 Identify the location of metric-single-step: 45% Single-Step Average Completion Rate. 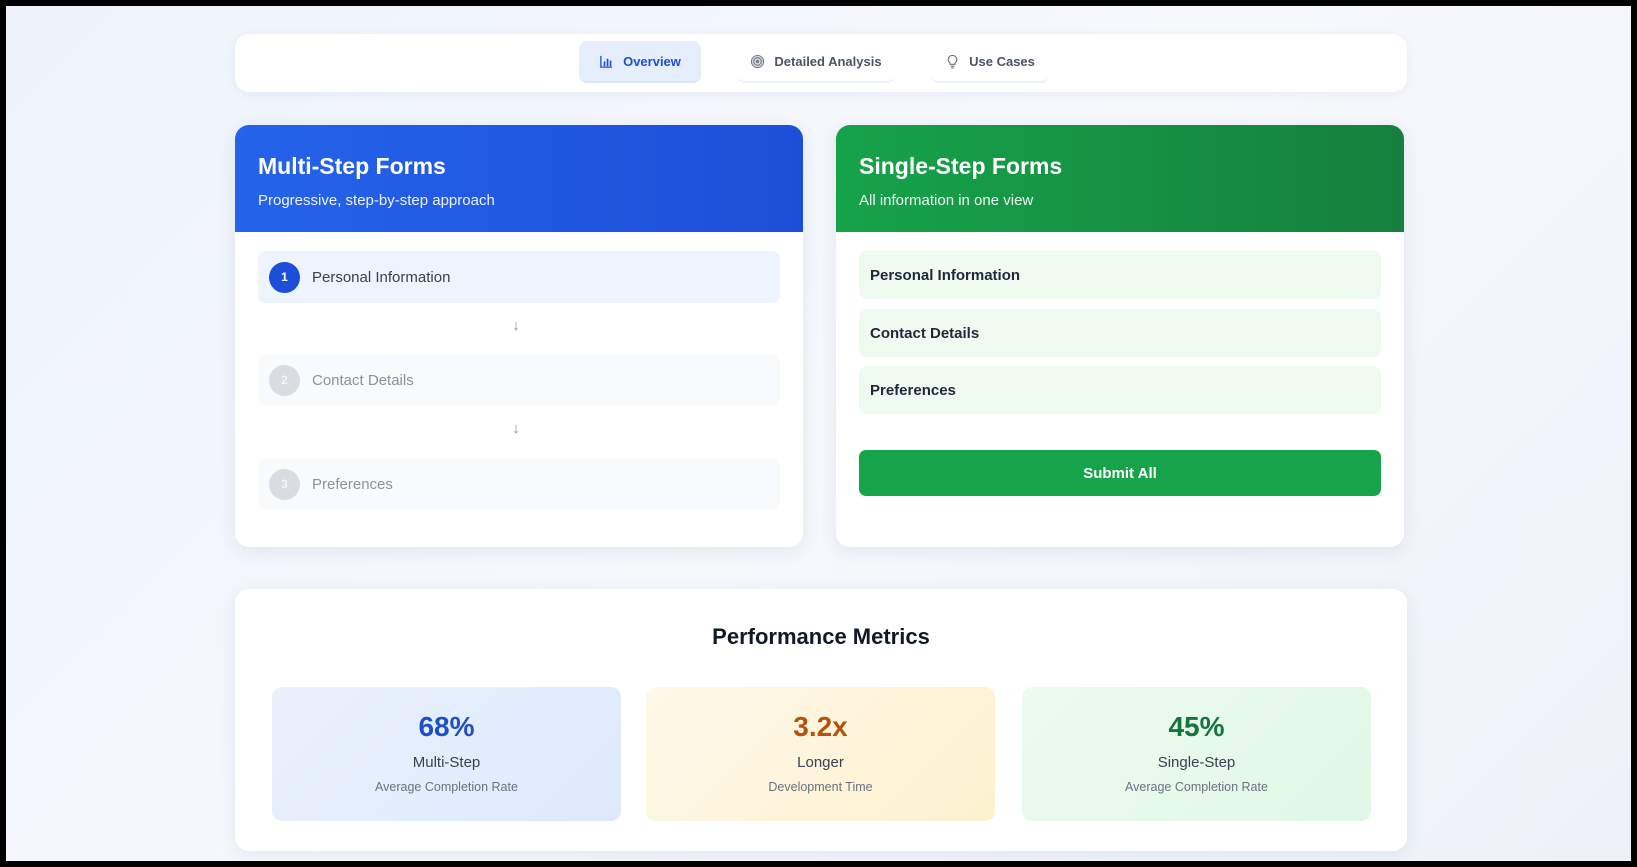
(1196, 754).